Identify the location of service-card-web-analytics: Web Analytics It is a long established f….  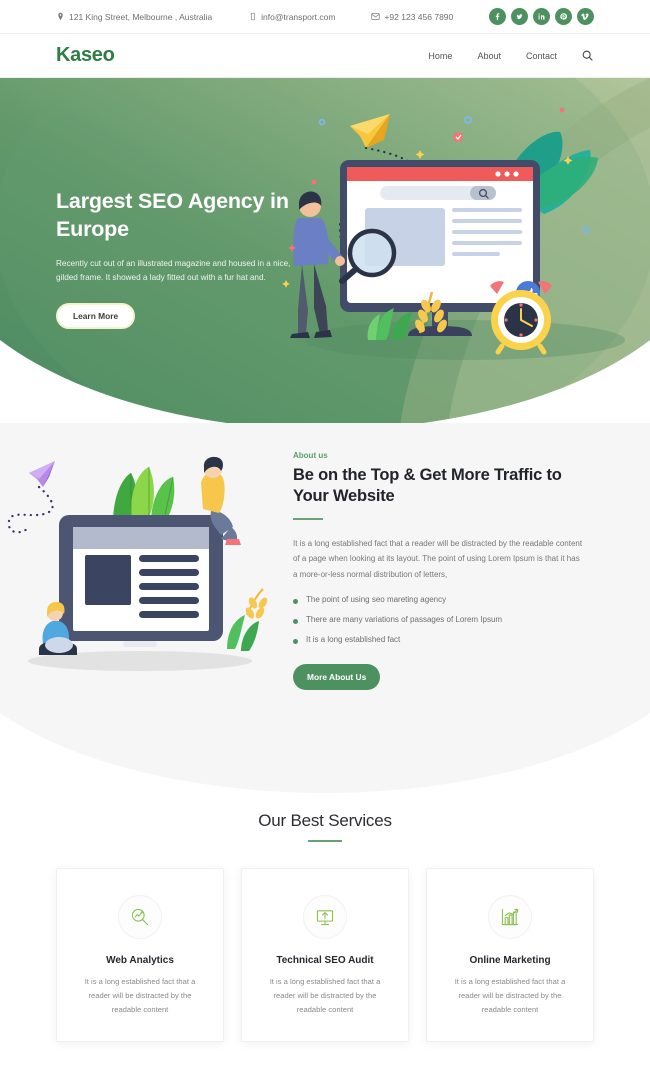
(140, 955).